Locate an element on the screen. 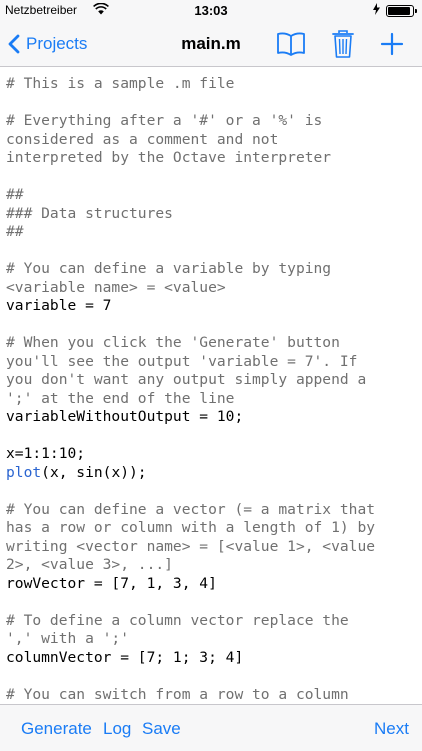  code-line: # Everything after a '#' or a '%' is is located at coordinates (164, 120).